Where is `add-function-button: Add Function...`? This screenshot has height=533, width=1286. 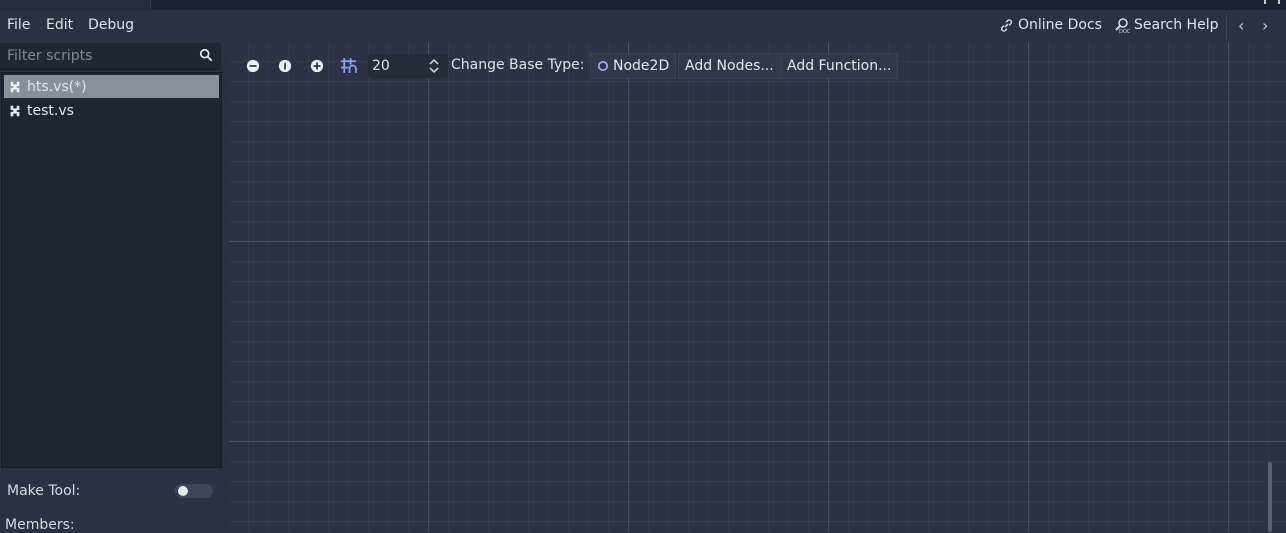 add-function-button: Add Function... is located at coordinates (839, 66).